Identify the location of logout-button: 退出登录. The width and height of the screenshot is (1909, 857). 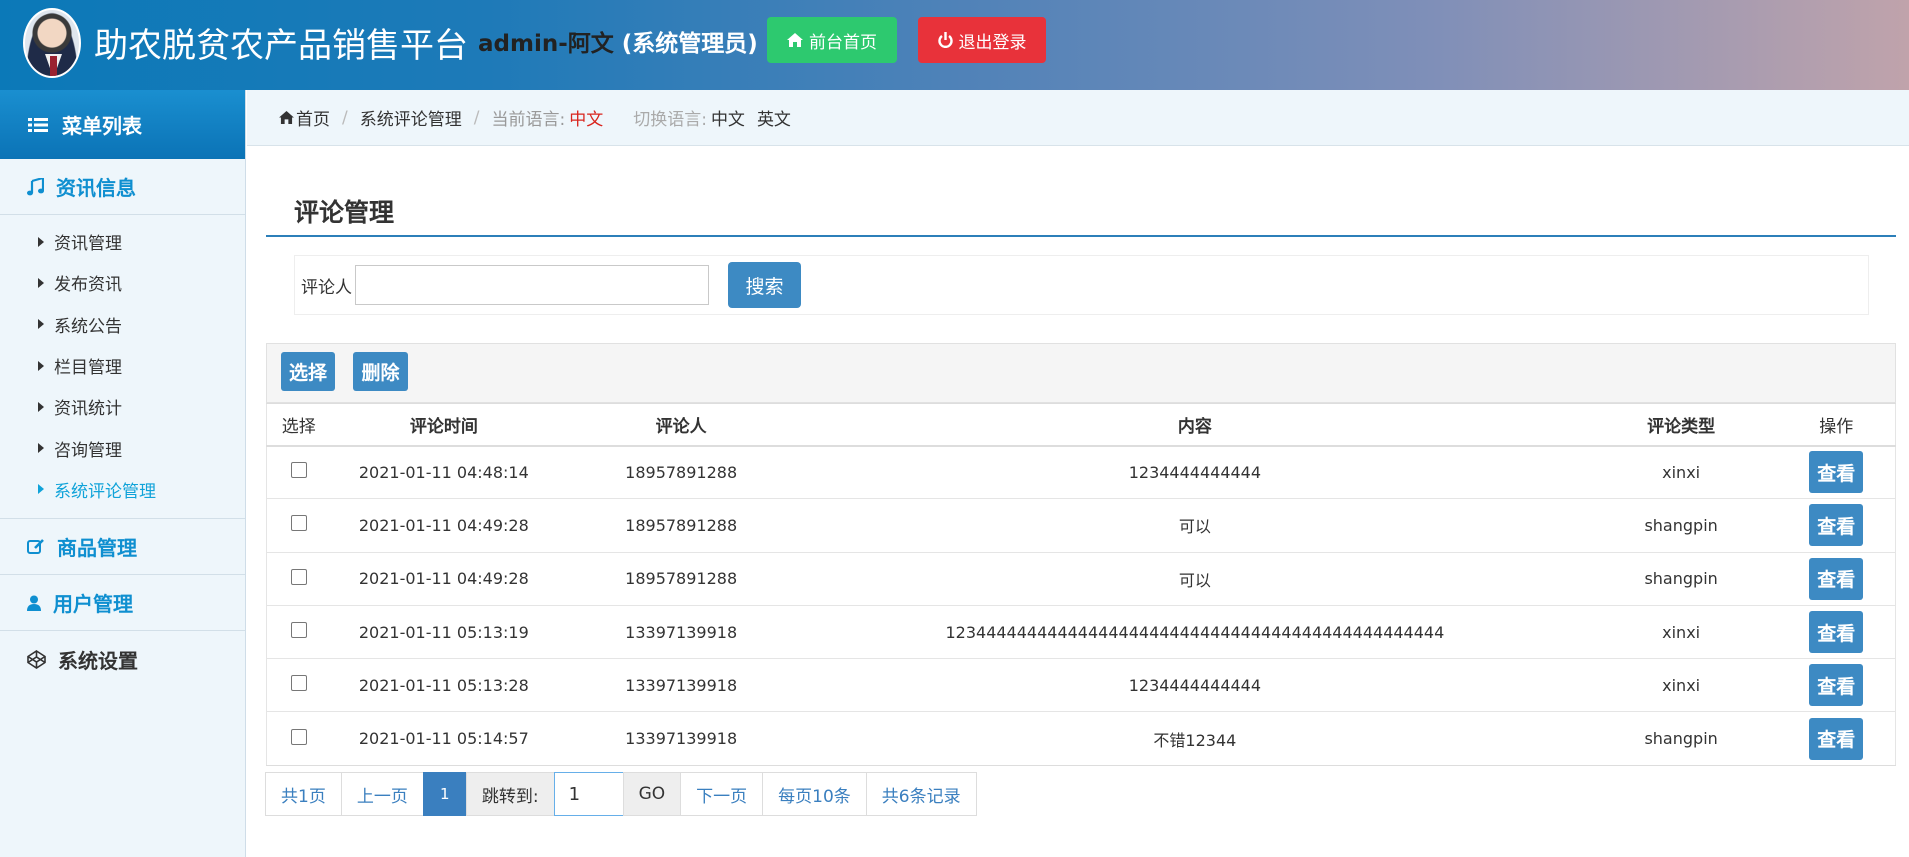
(982, 40).